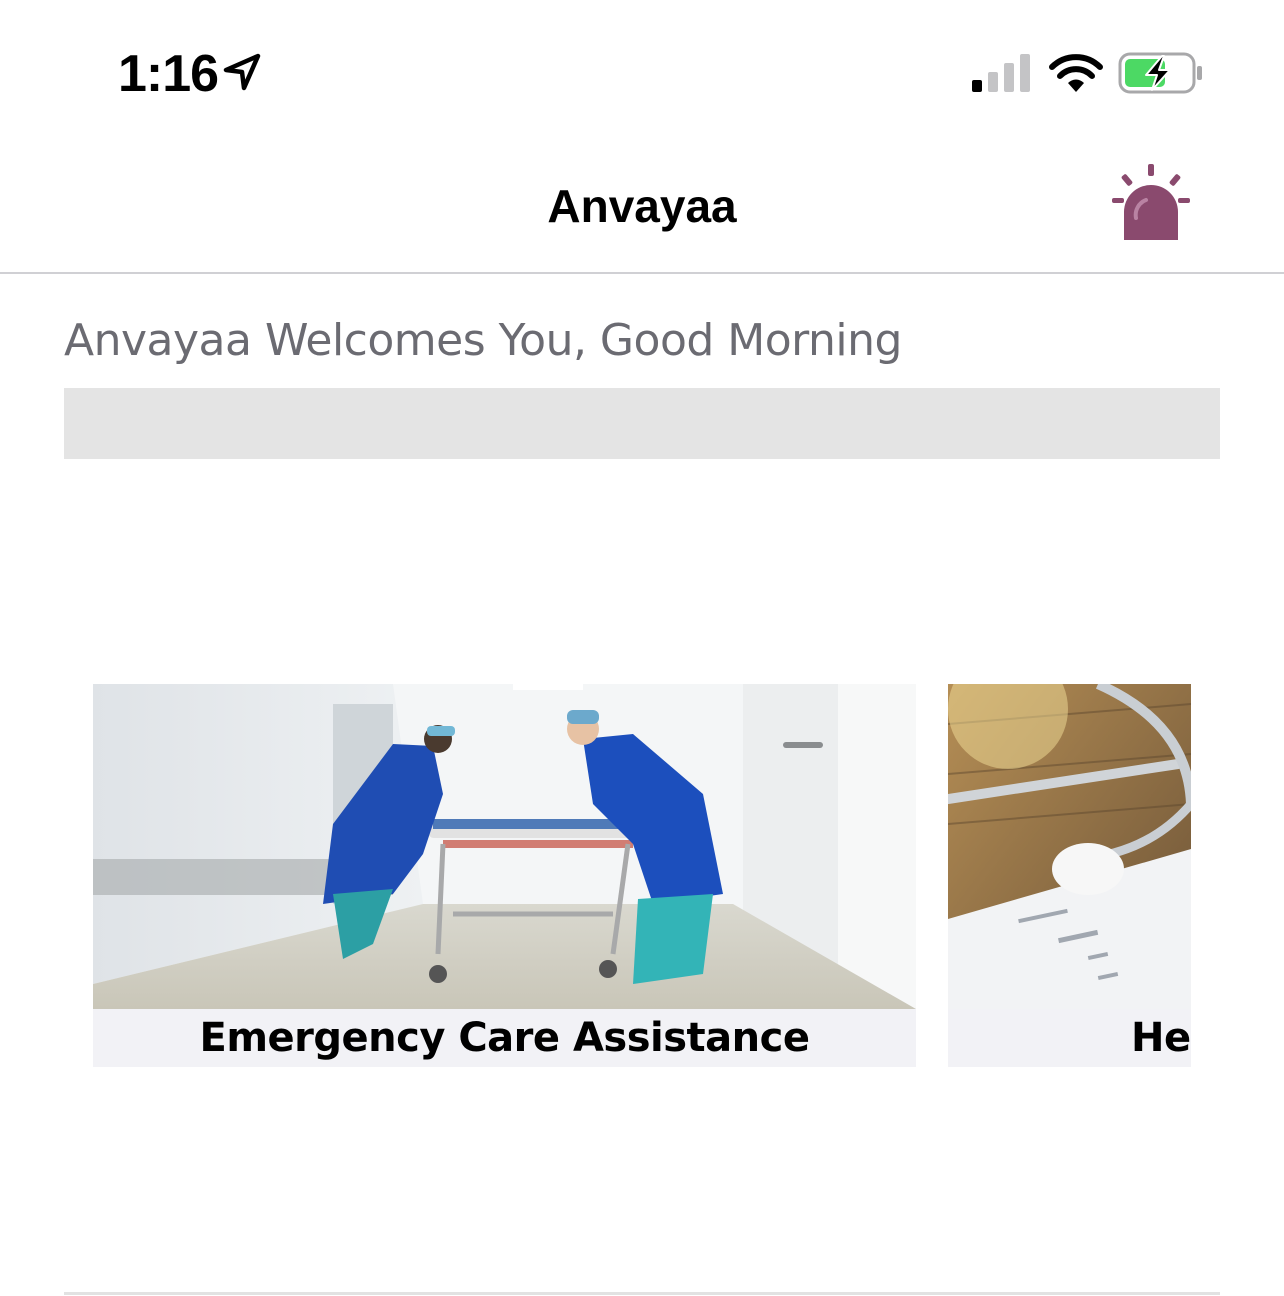 Image resolution: width=1284 pixels, height=1296 pixels. I want to click on service-card-health: Hea, so click(1069, 875).